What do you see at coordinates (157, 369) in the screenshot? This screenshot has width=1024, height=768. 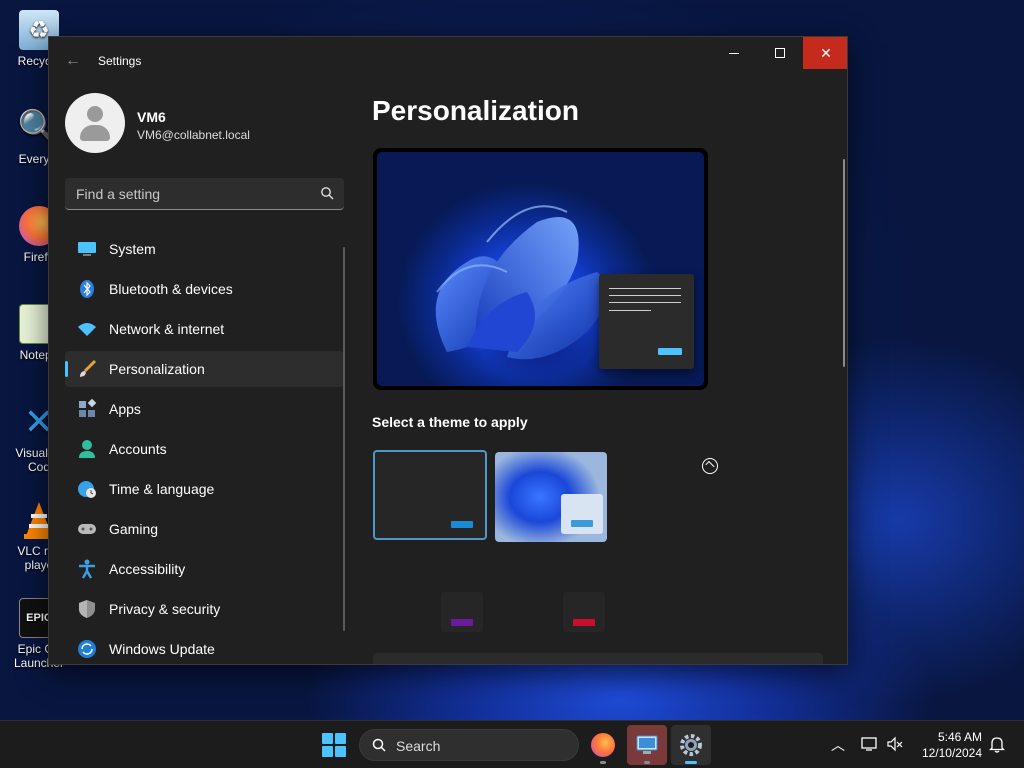 I see `sidebar-item-label: Personalization` at bounding box center [157, 369].